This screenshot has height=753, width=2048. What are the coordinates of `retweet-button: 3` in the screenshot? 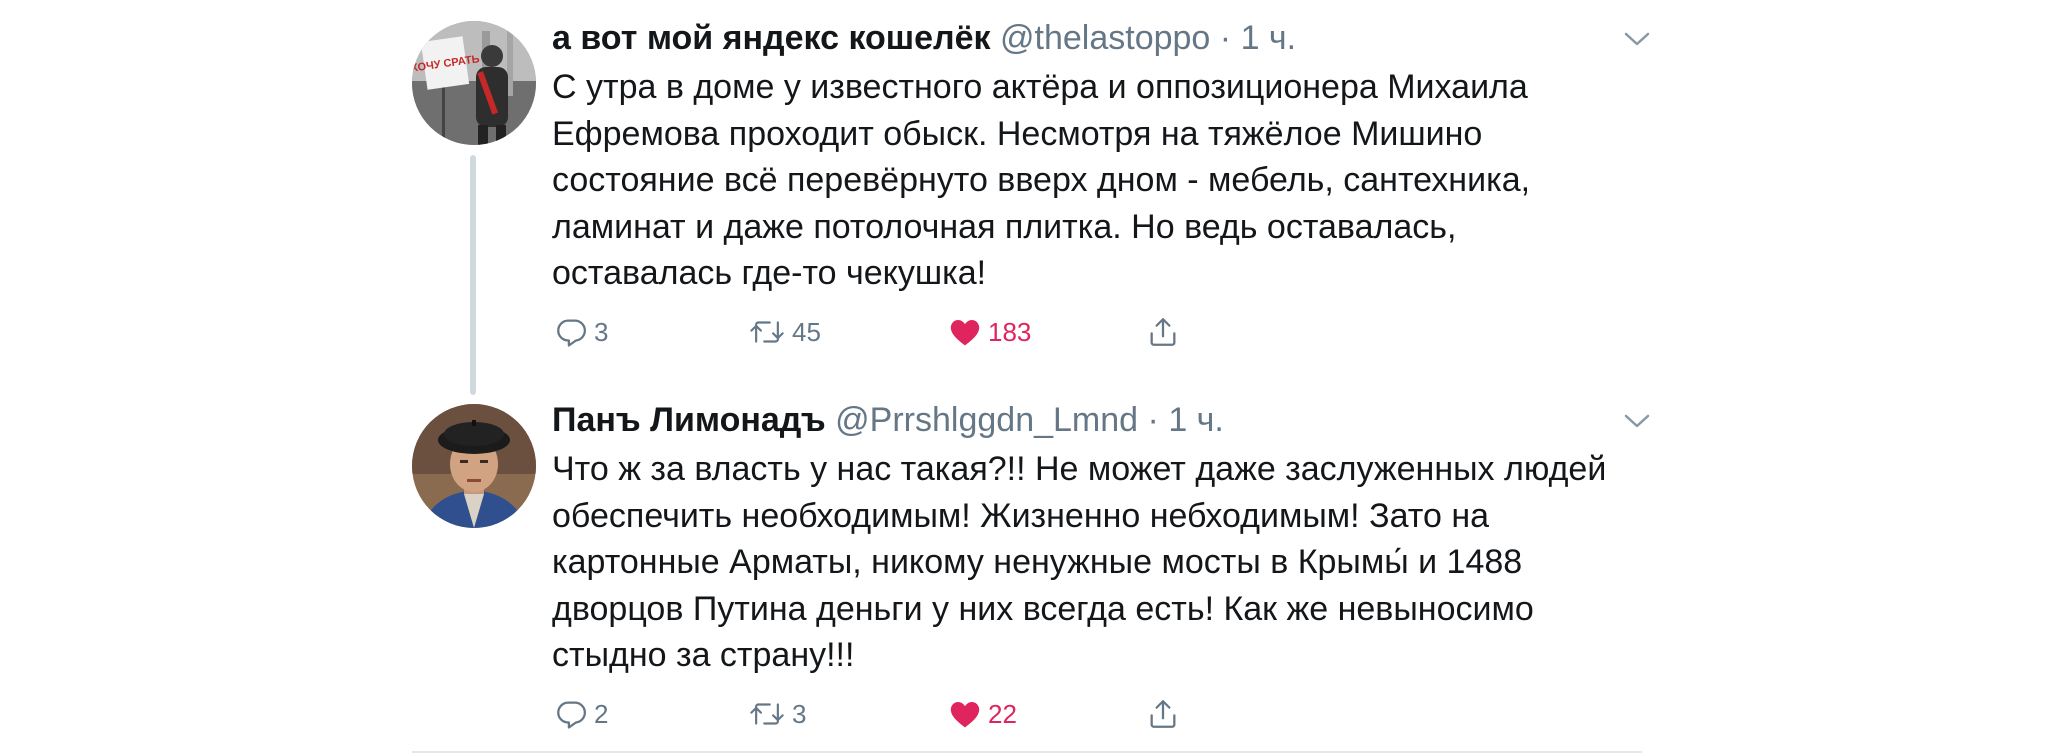 It's located at (777, 714).